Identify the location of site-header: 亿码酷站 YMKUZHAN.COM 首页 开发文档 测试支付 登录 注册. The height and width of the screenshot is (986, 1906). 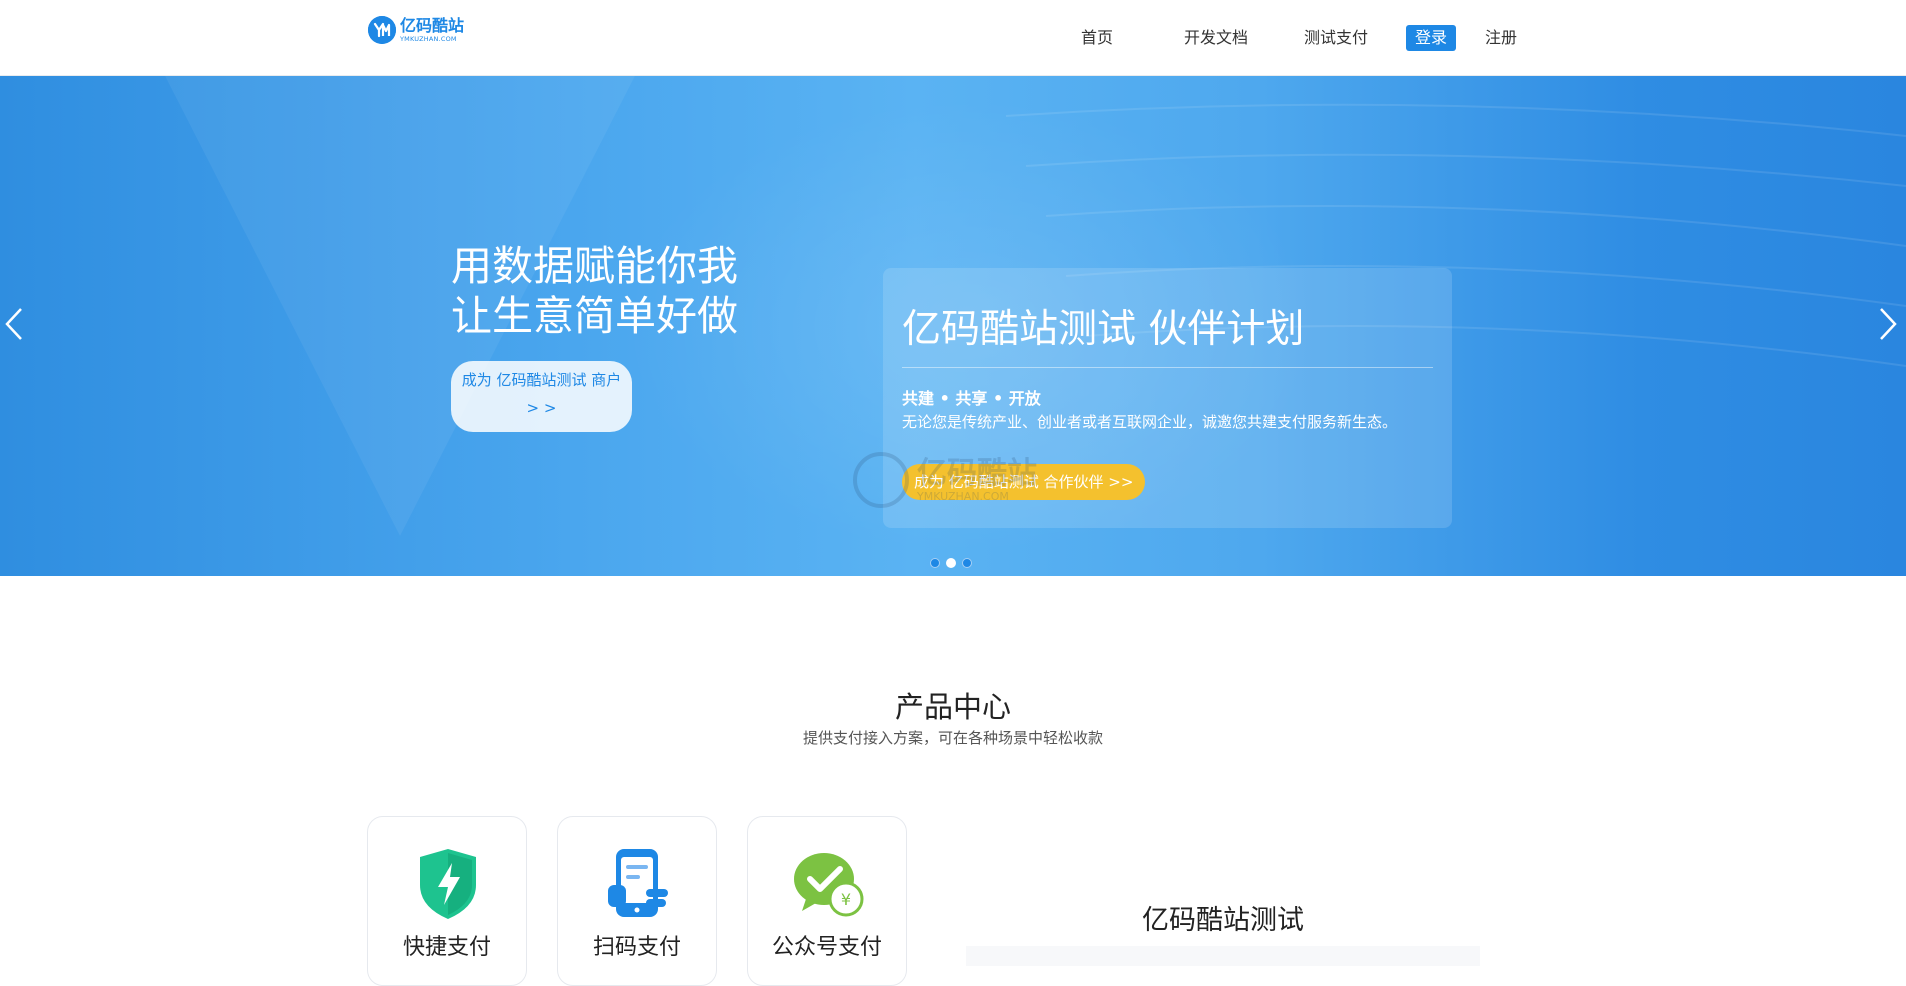
(953, 38).